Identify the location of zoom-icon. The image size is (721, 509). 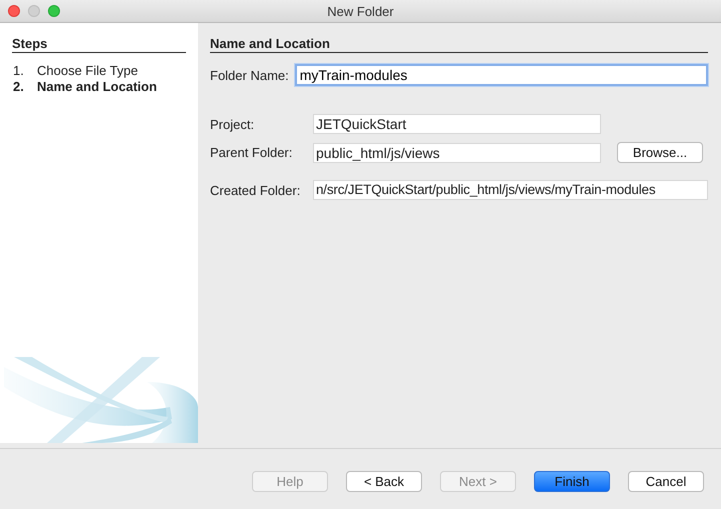
(54, 11).